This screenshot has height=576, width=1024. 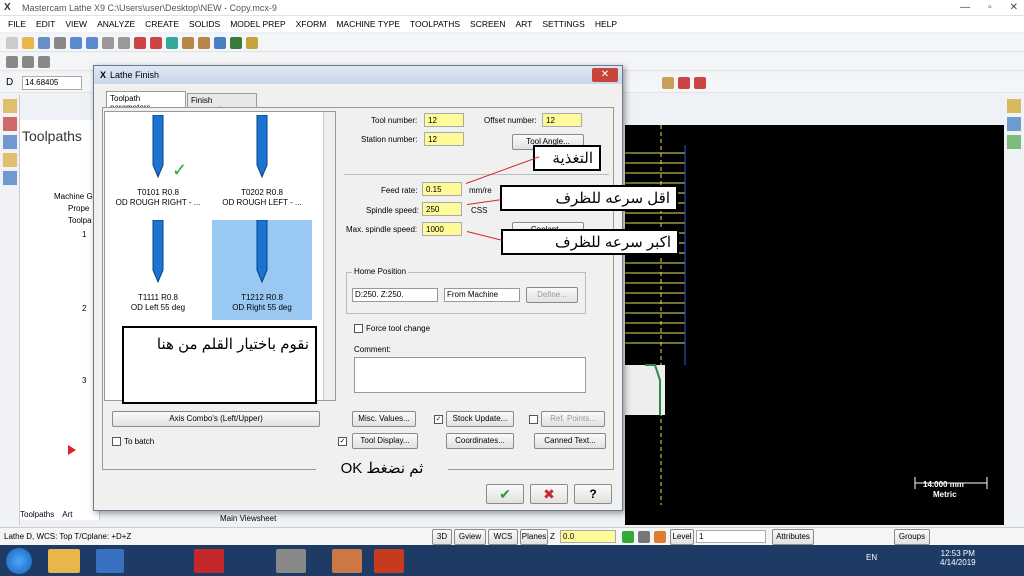 I want to click on comment-textarea, so click(x=470, y=375).